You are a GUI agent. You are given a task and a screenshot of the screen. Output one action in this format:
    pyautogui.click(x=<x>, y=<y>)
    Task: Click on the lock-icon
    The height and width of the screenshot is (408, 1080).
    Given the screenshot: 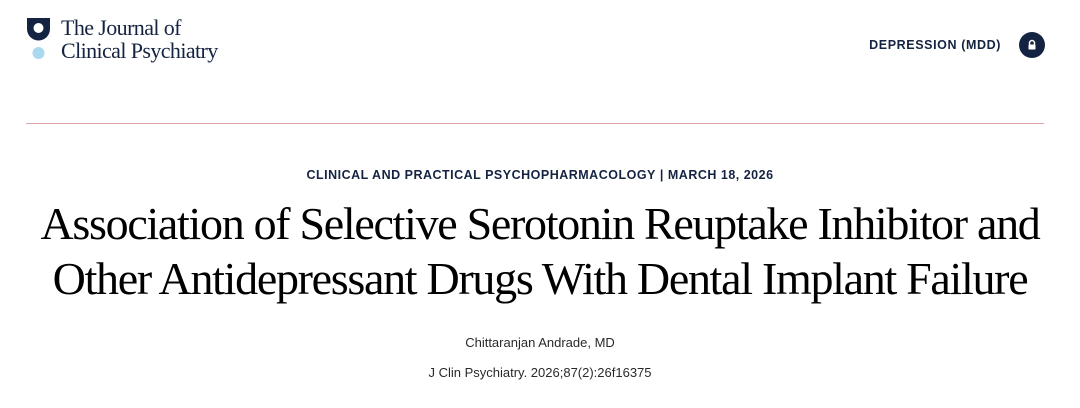 What is the action you would take?
    pyautogui.click(x=1032, y=44)
    